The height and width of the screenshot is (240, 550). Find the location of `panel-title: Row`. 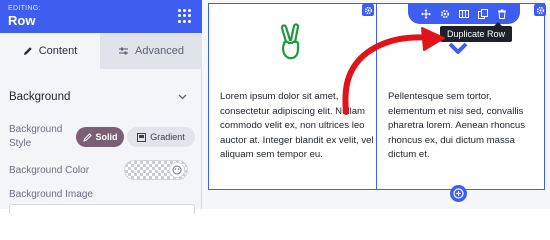

panel-title: Row is located at coordinates (22, 20).